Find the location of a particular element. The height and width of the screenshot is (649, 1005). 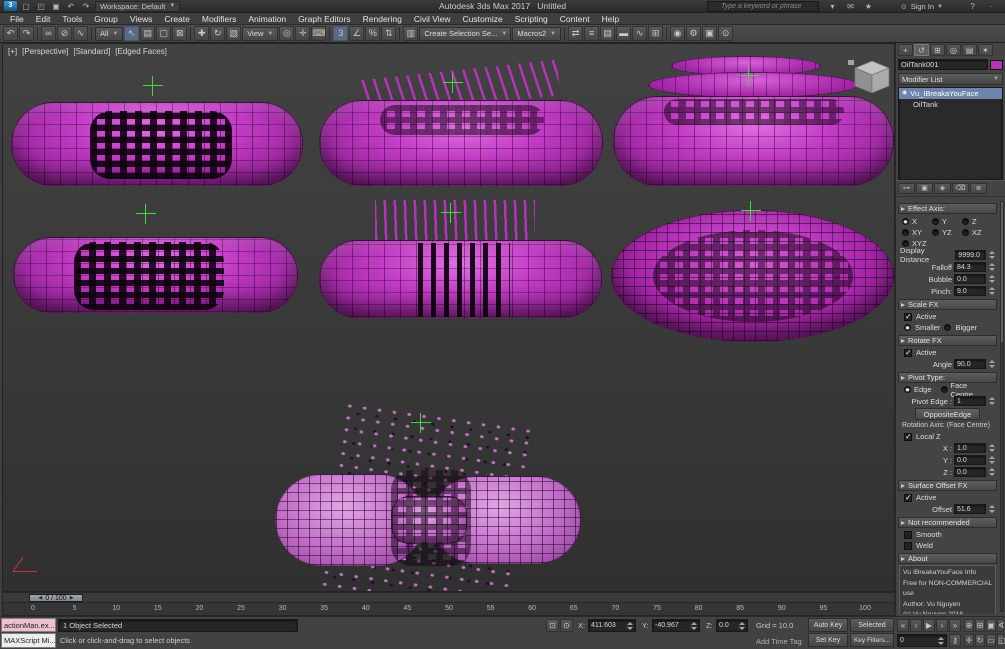

render-production-icon: ⊙ is located at coordinates (726, 33).